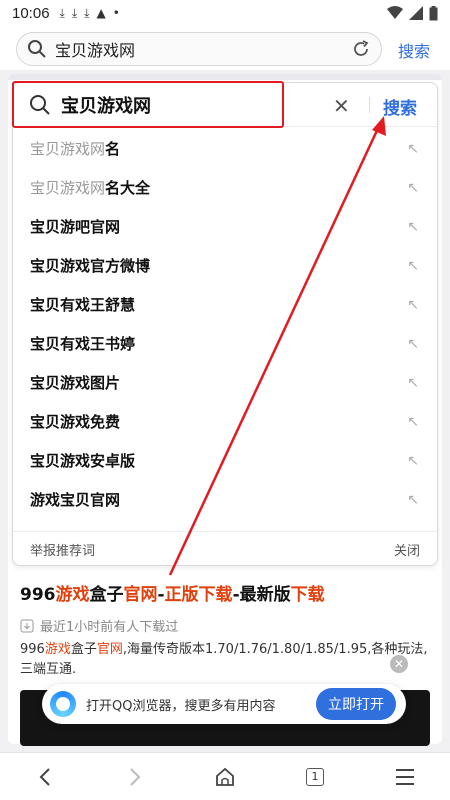 The height and width of the screenshot is (800, 450). What do you see at coordinates (356, 704) in the screenshot?
I see `open-now-button: 立即打开` at bounding box center [356, 704].